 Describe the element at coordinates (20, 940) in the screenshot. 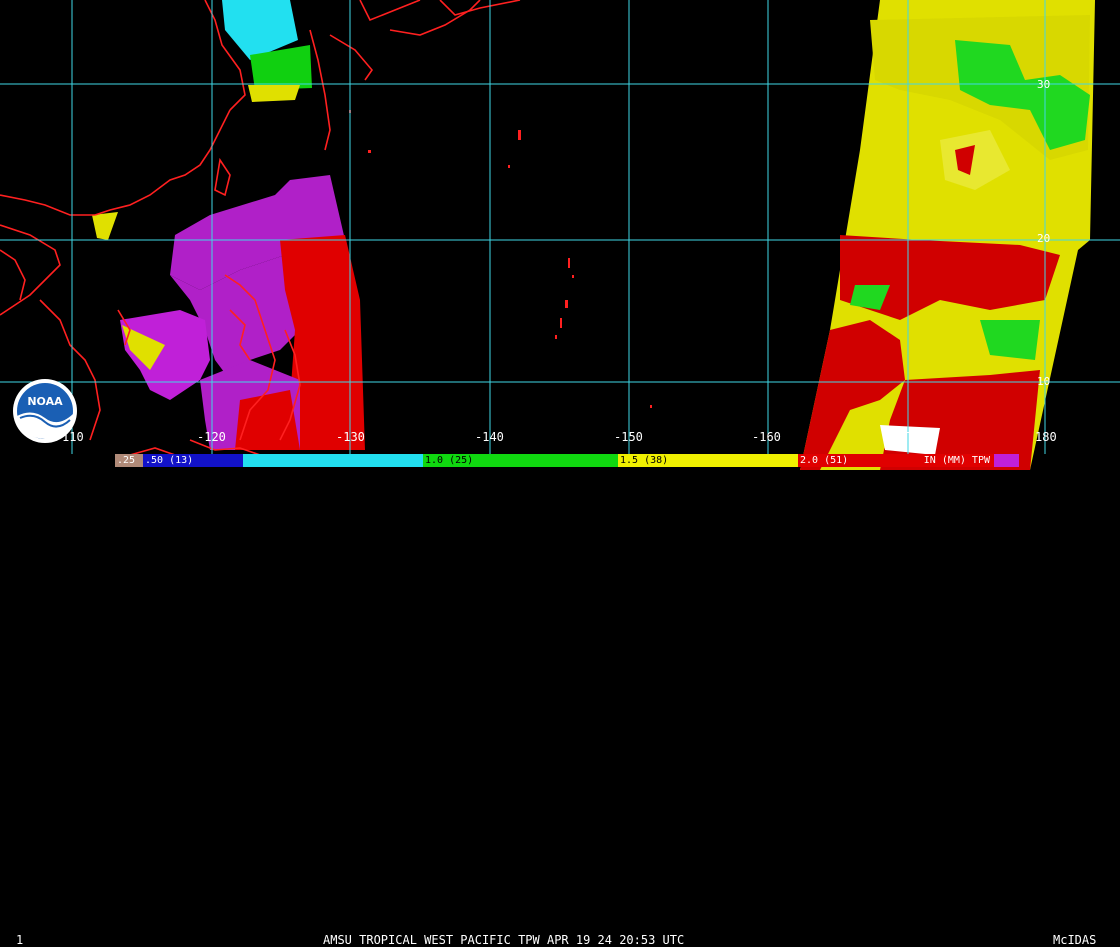

I see `frame-number: 1` at that location.